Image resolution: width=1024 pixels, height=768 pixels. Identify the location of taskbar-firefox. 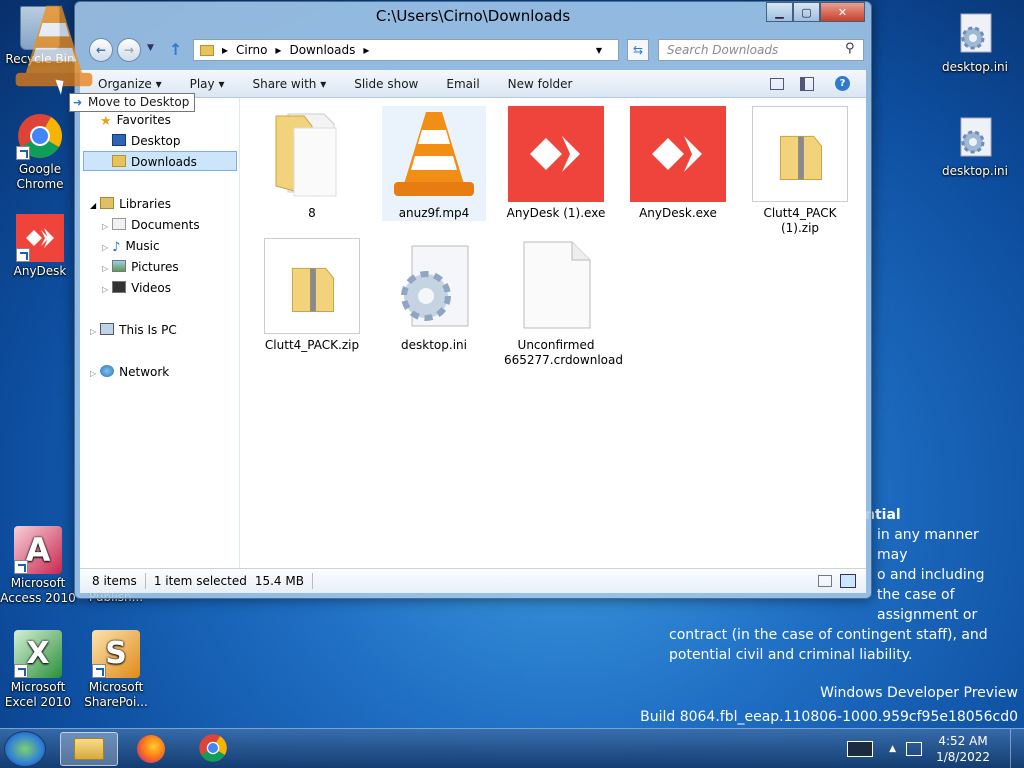
(151, 749).